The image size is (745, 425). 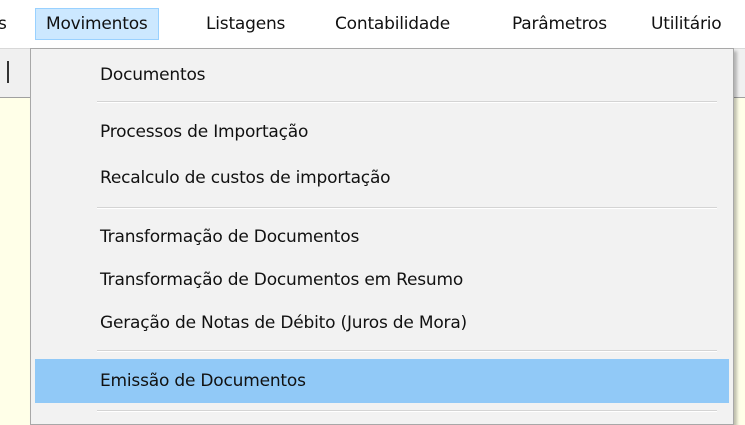 What do you see at coordinates (382, 178) in the screenshot?
I see `menu-item-recalculo-custos: Recalculo de custos de importação` at bounding box center [382, 178].